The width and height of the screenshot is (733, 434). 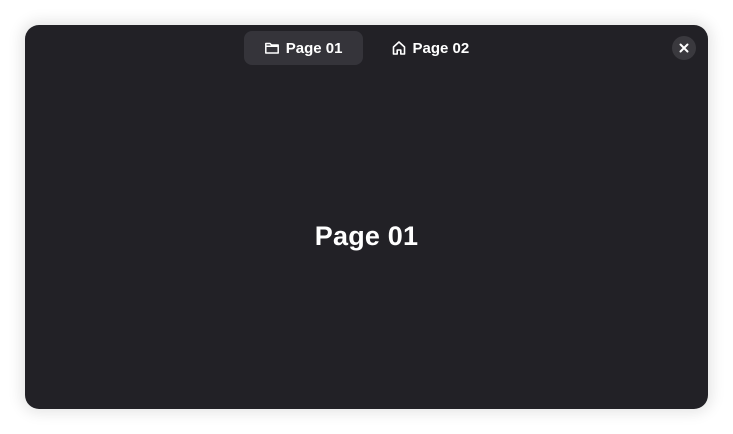 What do you see at coordinates (399, 48) in the screenshot?
I see `home-icon` at bounding box center [399, 48].